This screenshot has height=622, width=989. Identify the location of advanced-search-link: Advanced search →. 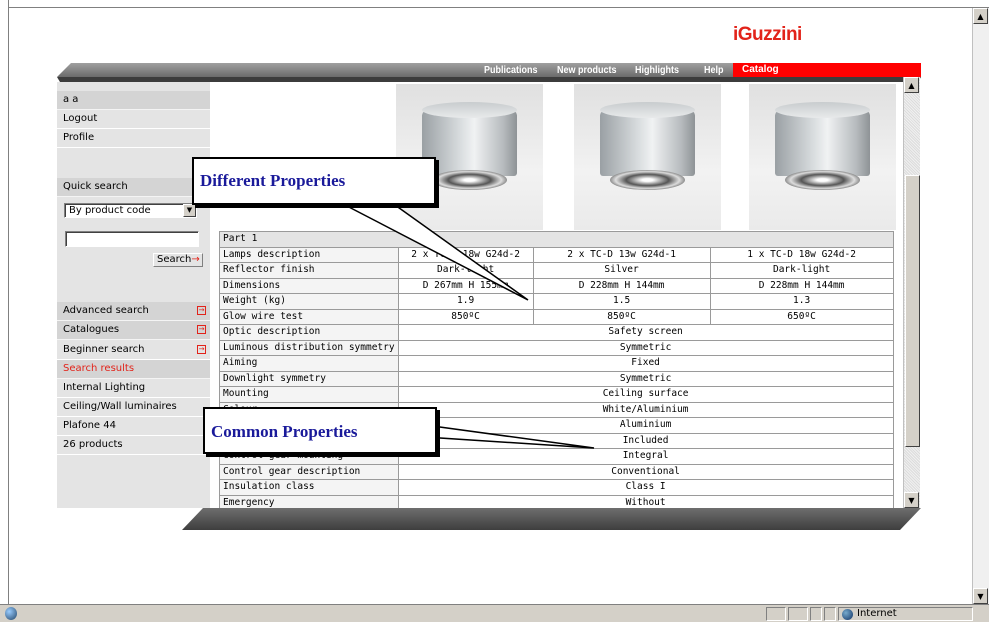
(133, 311).